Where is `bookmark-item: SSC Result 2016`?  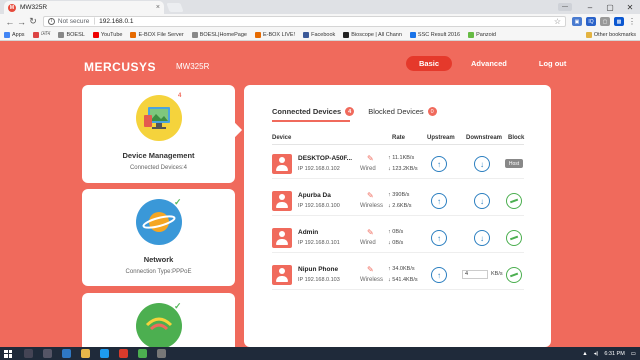
bookmark-item: SSC Result 2016 is located at coordinates (435, 34).